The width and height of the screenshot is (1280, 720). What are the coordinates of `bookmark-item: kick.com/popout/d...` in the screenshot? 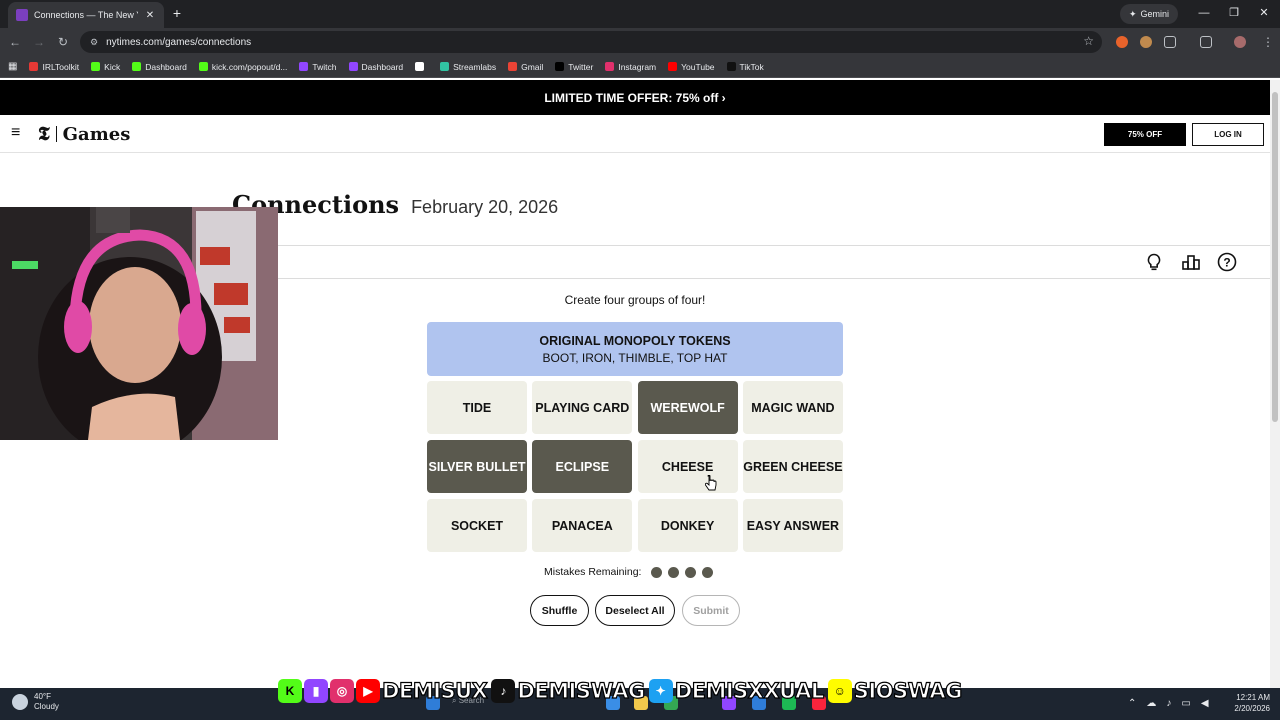 It's located at (242, 67).